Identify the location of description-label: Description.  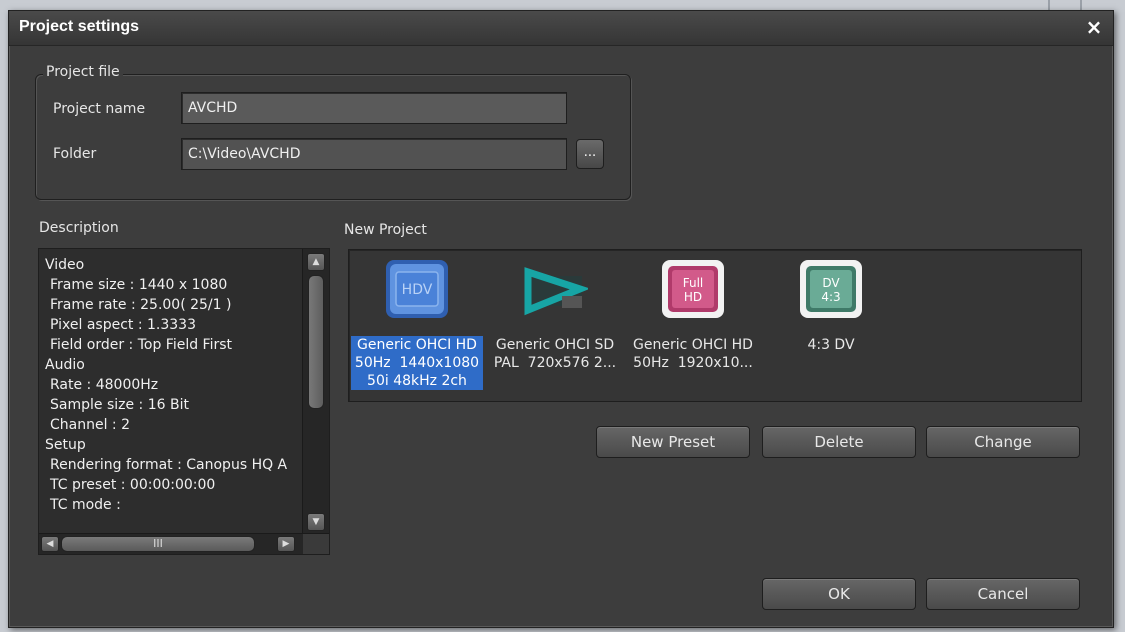
(79, 228).